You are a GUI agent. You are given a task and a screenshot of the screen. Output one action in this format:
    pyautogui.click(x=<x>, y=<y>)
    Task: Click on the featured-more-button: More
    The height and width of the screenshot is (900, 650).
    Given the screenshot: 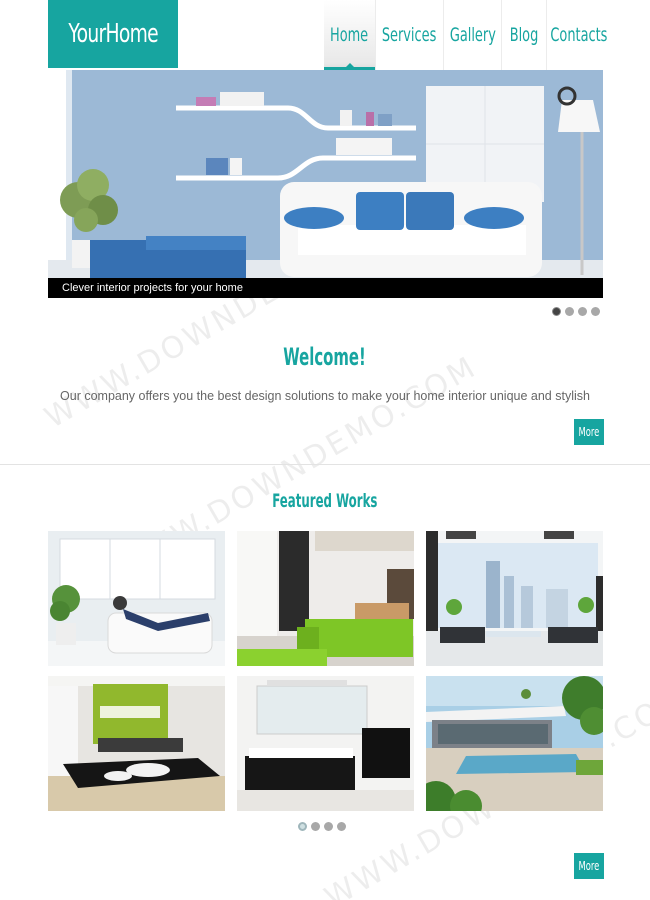 What is the action you would take?
    pyautogui.click(x=589, y=866)
    